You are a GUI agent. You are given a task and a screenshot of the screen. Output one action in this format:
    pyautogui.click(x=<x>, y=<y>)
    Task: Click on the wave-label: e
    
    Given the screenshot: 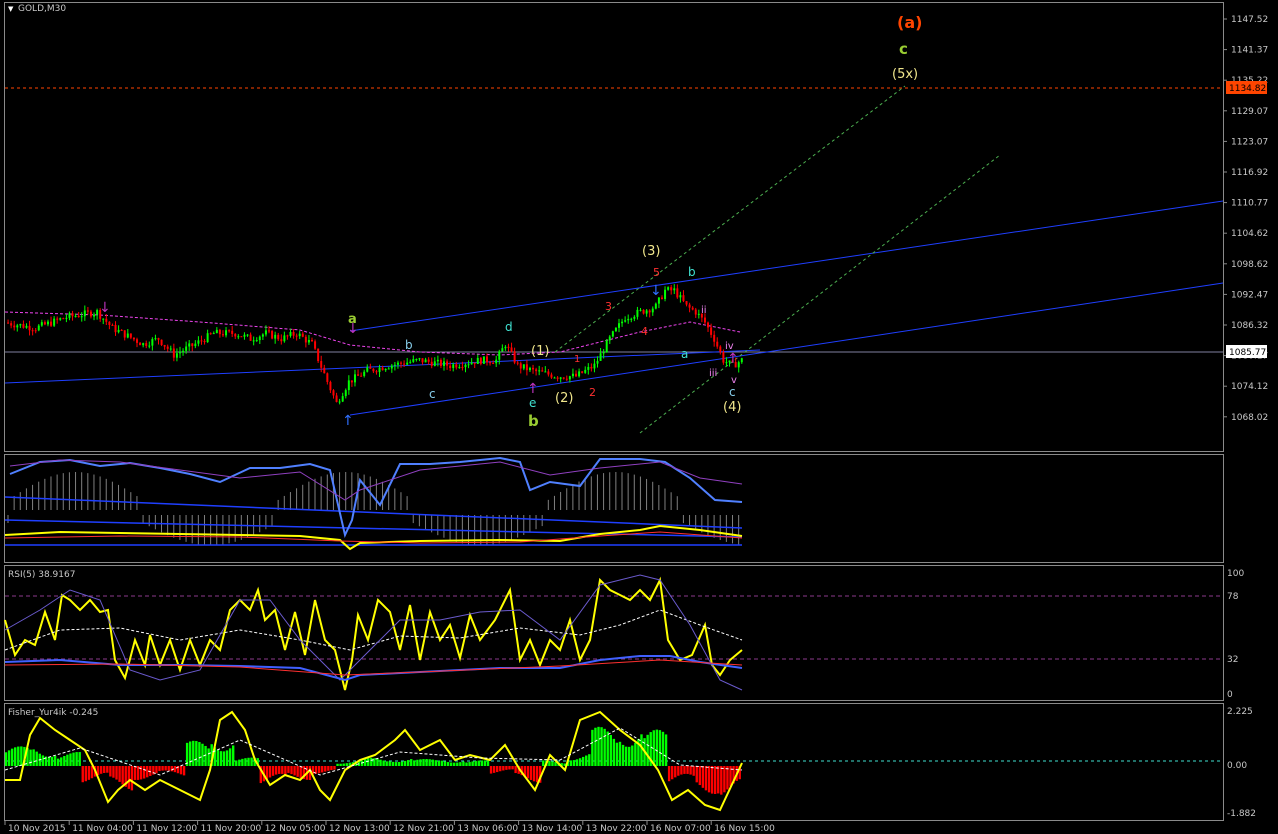 What is the action you would take?
    pyautogui.click(x=532, y=403)
    